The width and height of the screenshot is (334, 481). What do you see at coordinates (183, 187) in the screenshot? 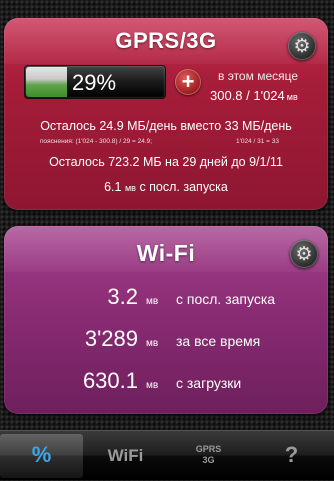
I see `gprs-since-launch-label: с посл. запуска` at bounding box center [183, 187].